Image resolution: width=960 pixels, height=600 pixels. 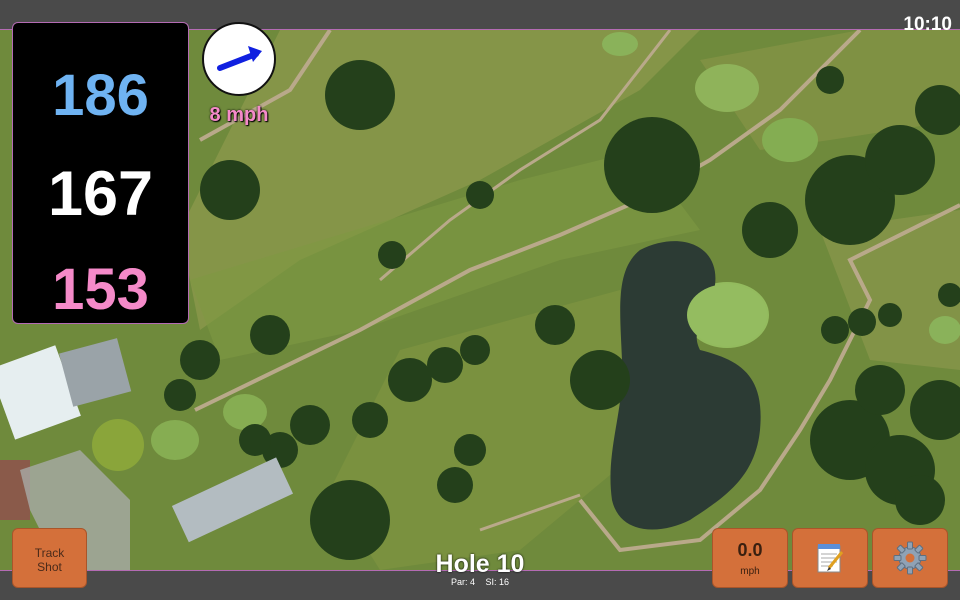 I want to click on clock: 10:10, so click(x=927, y=24).